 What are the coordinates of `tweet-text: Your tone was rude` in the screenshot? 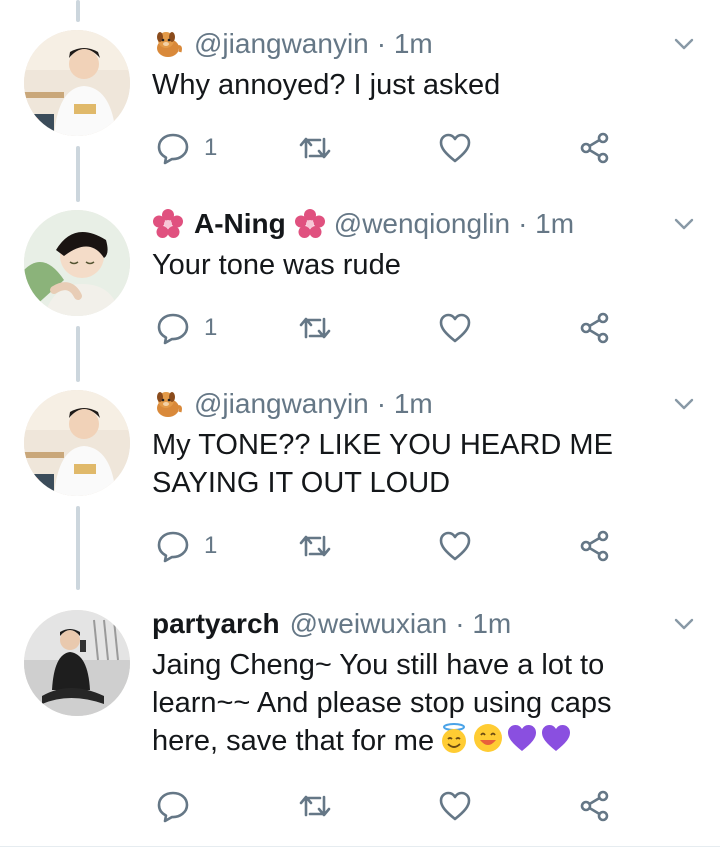 It's located at (276, 265).